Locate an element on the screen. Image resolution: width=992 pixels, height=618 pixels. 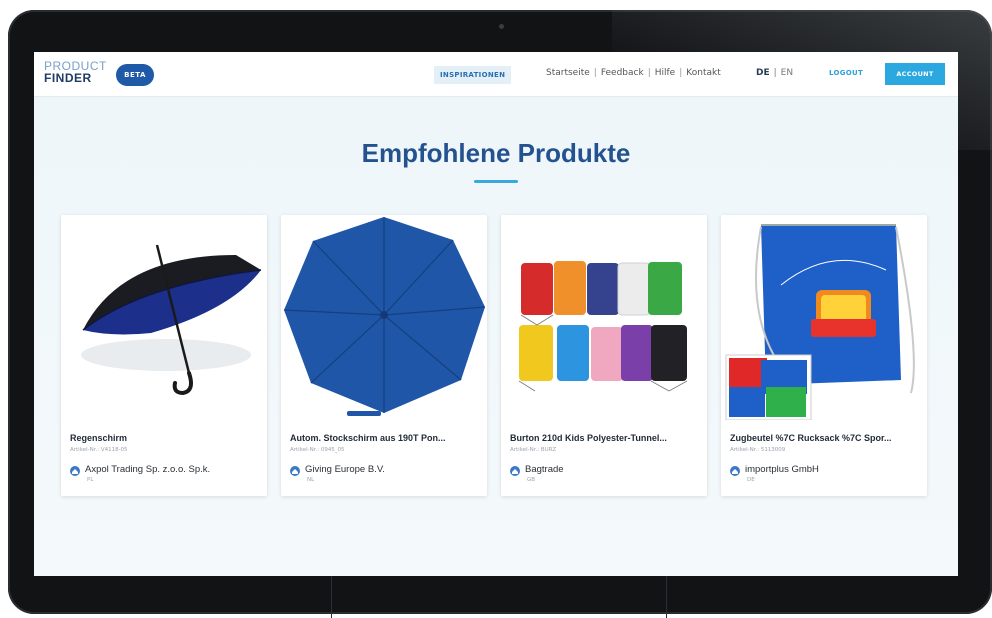
lang-en: EN is located at coordinates (787, 73).